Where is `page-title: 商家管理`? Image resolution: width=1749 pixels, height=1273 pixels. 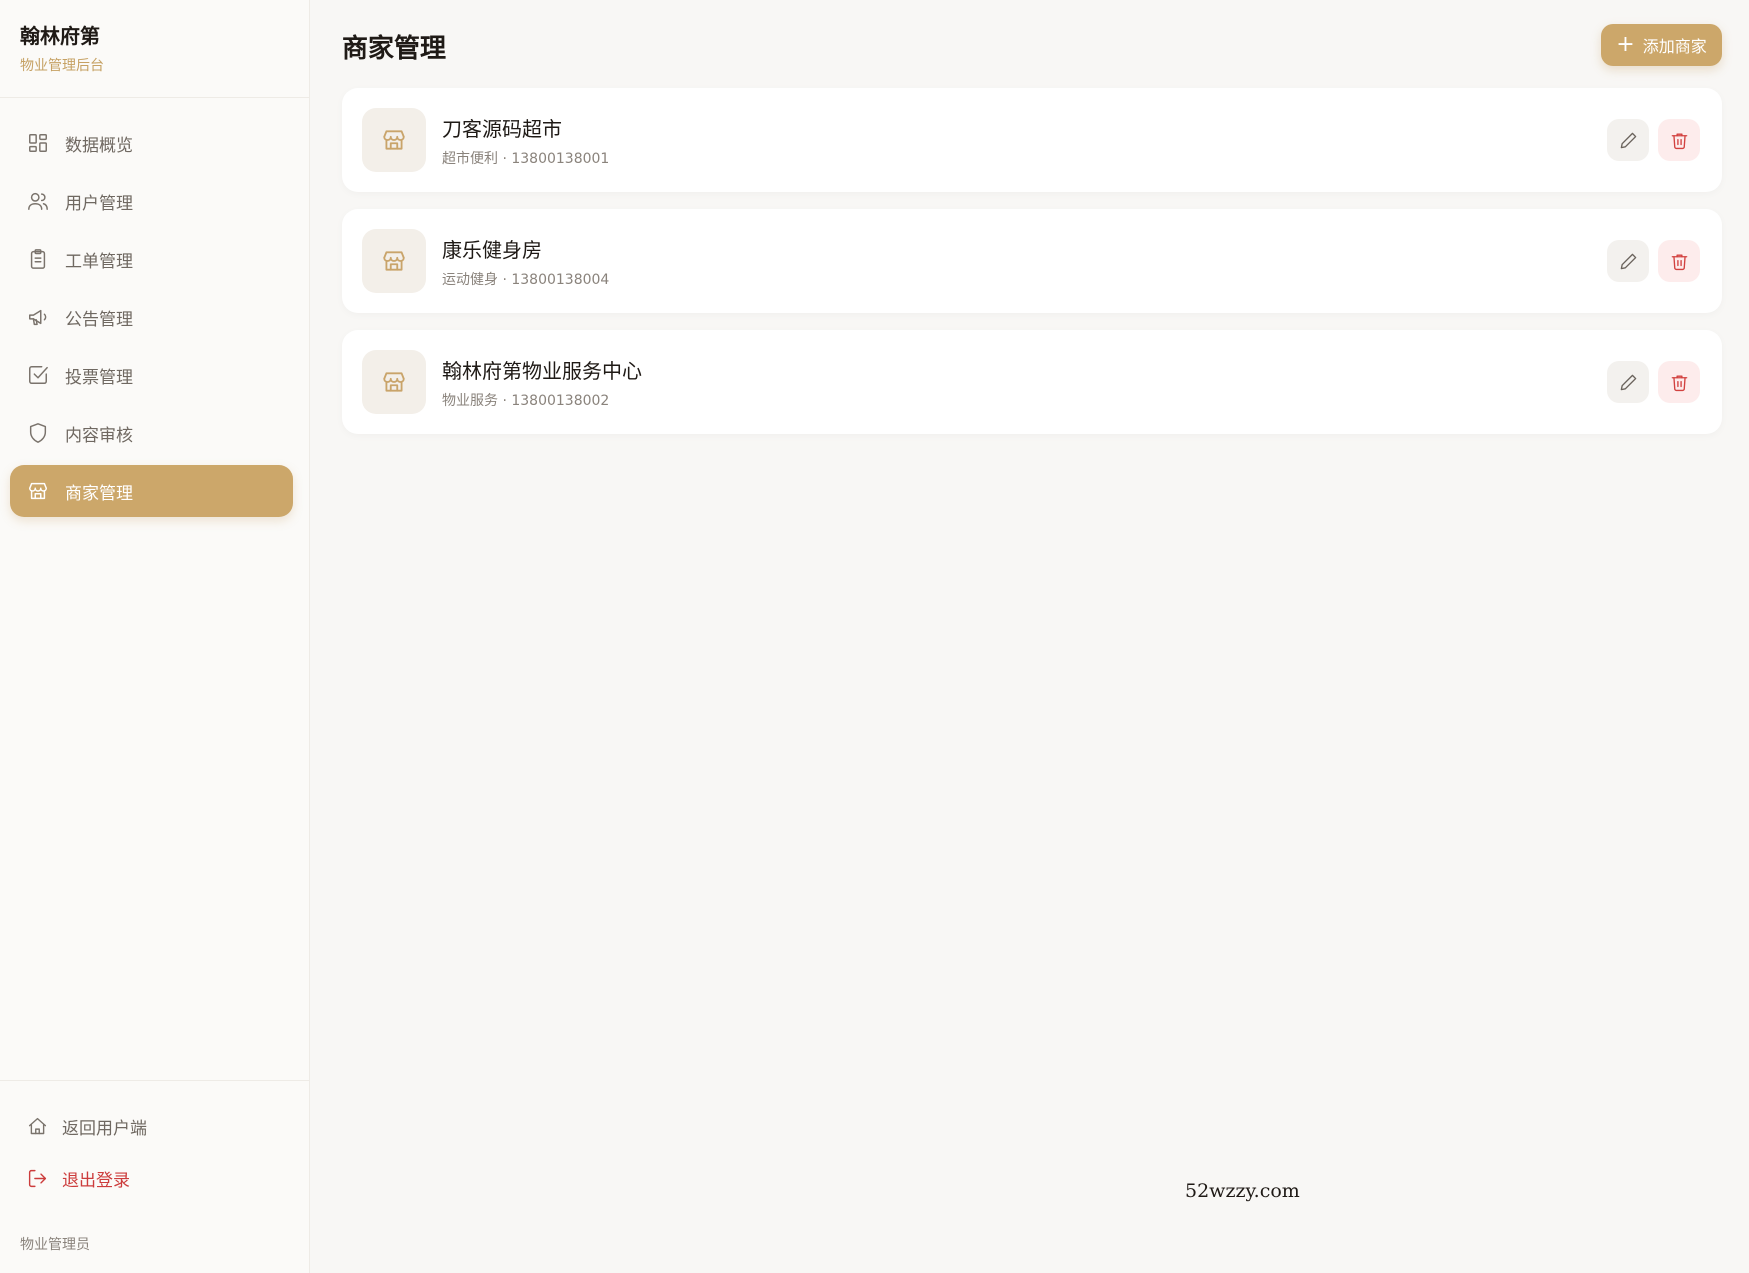 page-title: 商家管理 is located at coordinates (394, 49).